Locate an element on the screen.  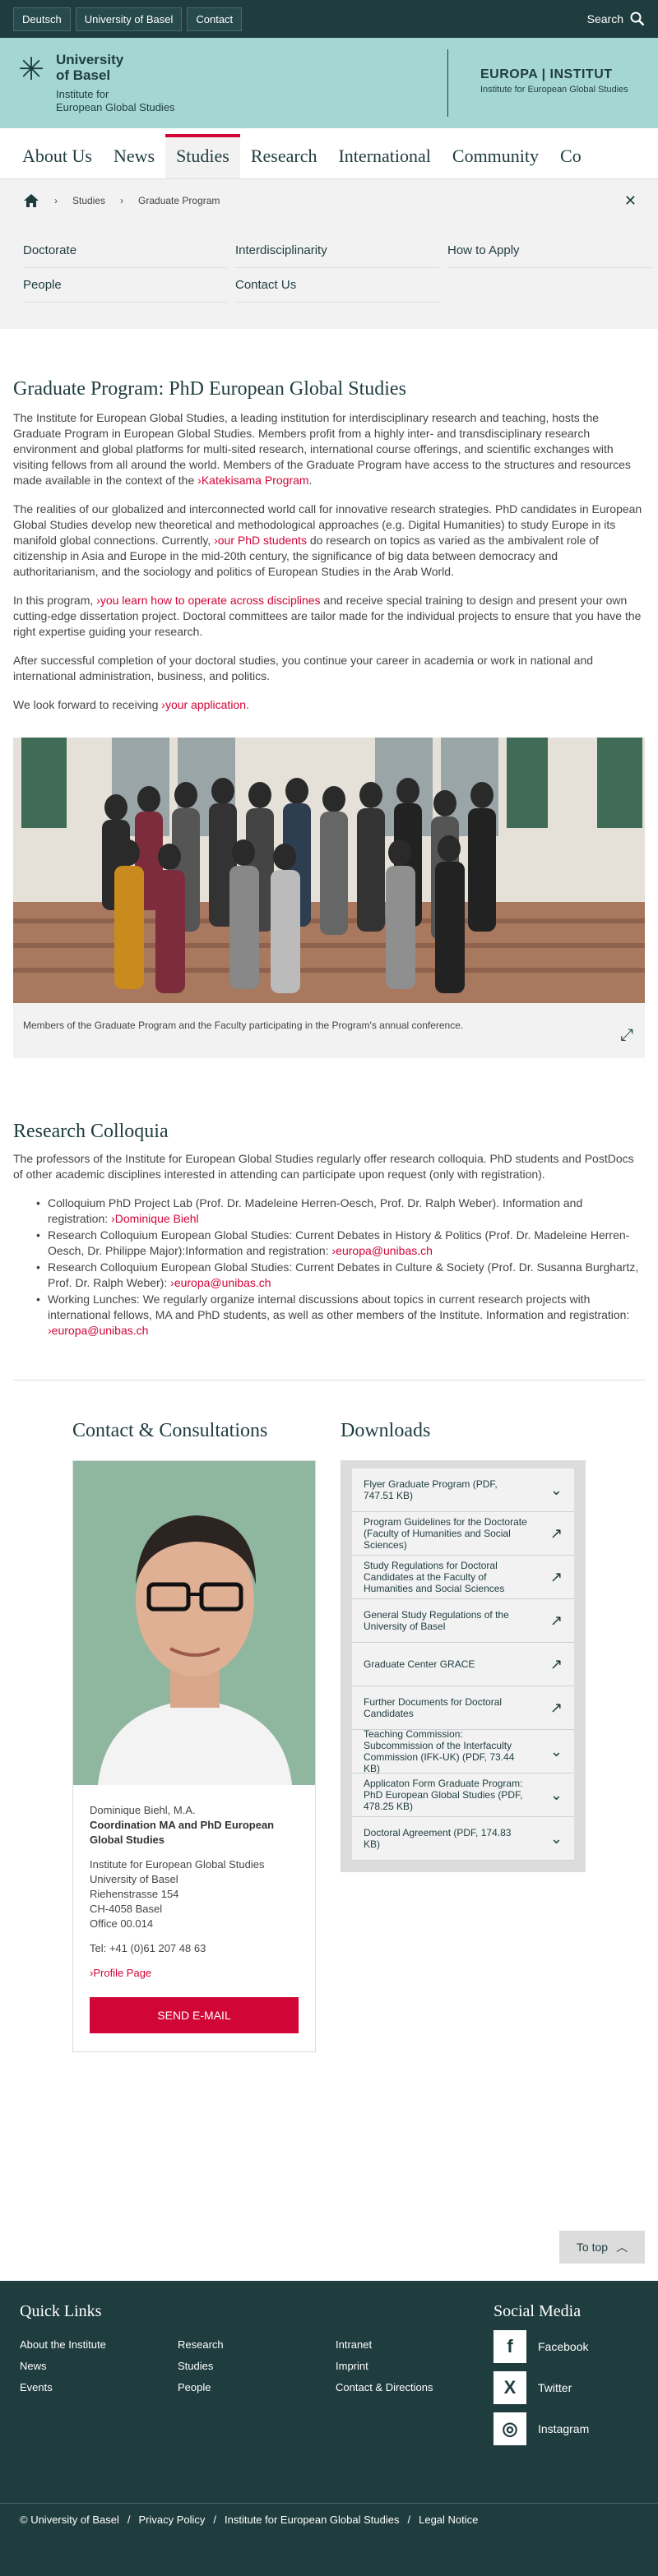
katekisama-link: ›Katekisama Program is located at coordinates (252, 480).